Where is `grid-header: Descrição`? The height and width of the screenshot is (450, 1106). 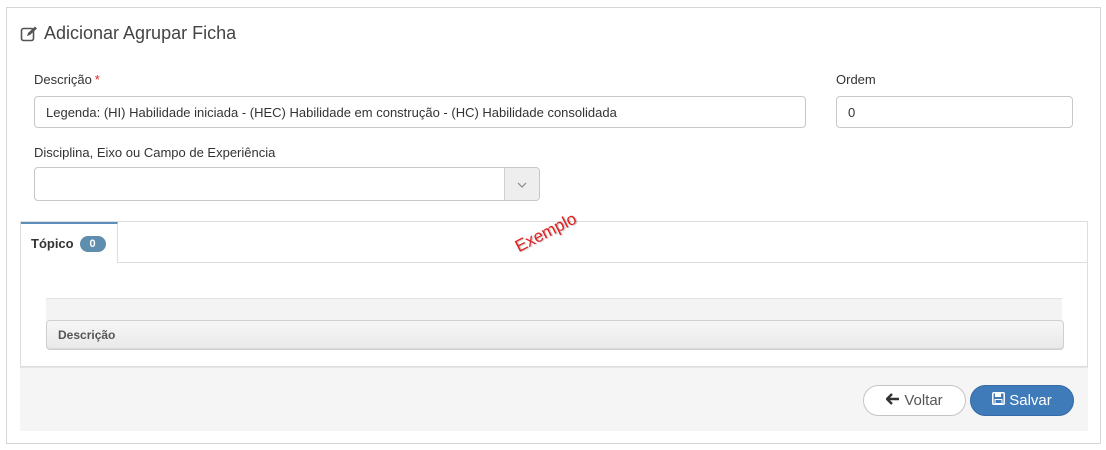
grid-header: Descrição is located at coordinates (555, 335).